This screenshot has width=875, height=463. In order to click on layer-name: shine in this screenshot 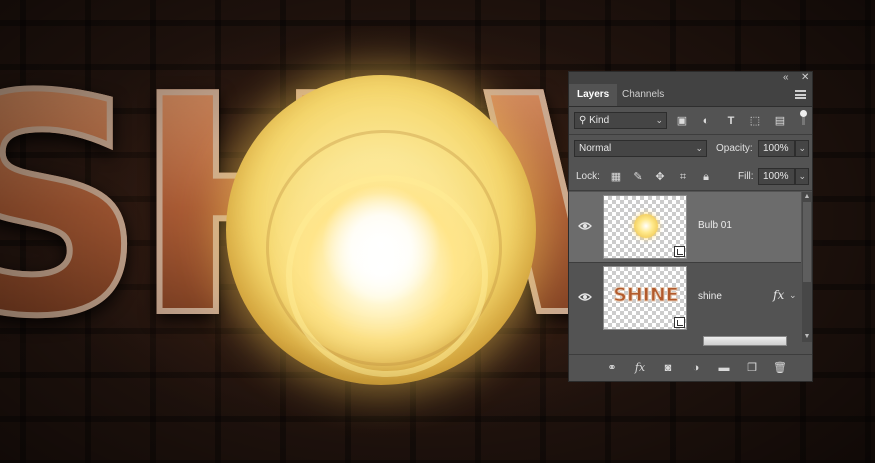, I will do `click(710, 296)`.